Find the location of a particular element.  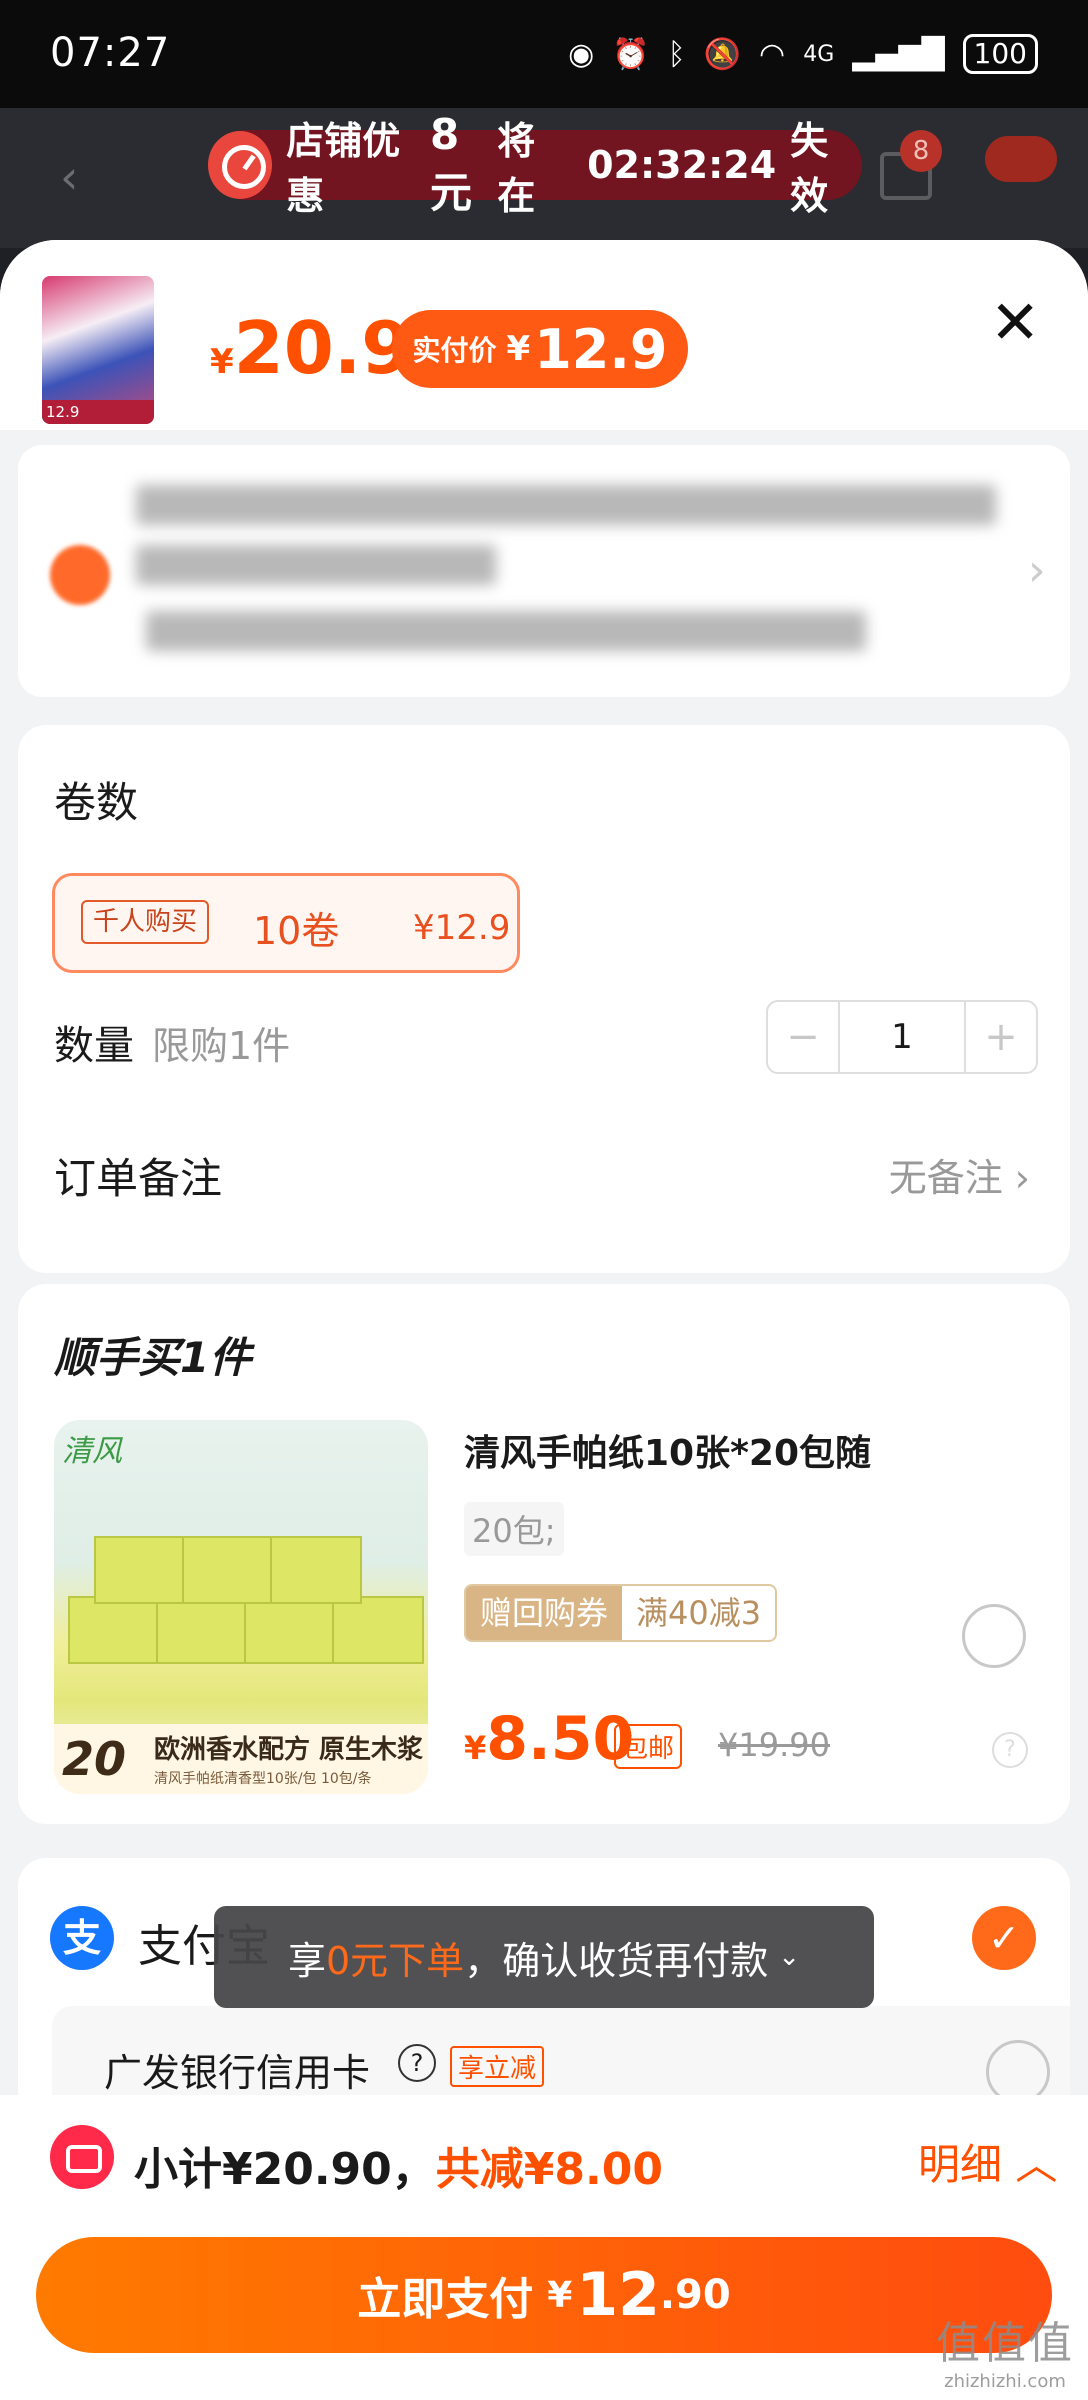

status-time: 07:27 is located at coordinates (110, 53).